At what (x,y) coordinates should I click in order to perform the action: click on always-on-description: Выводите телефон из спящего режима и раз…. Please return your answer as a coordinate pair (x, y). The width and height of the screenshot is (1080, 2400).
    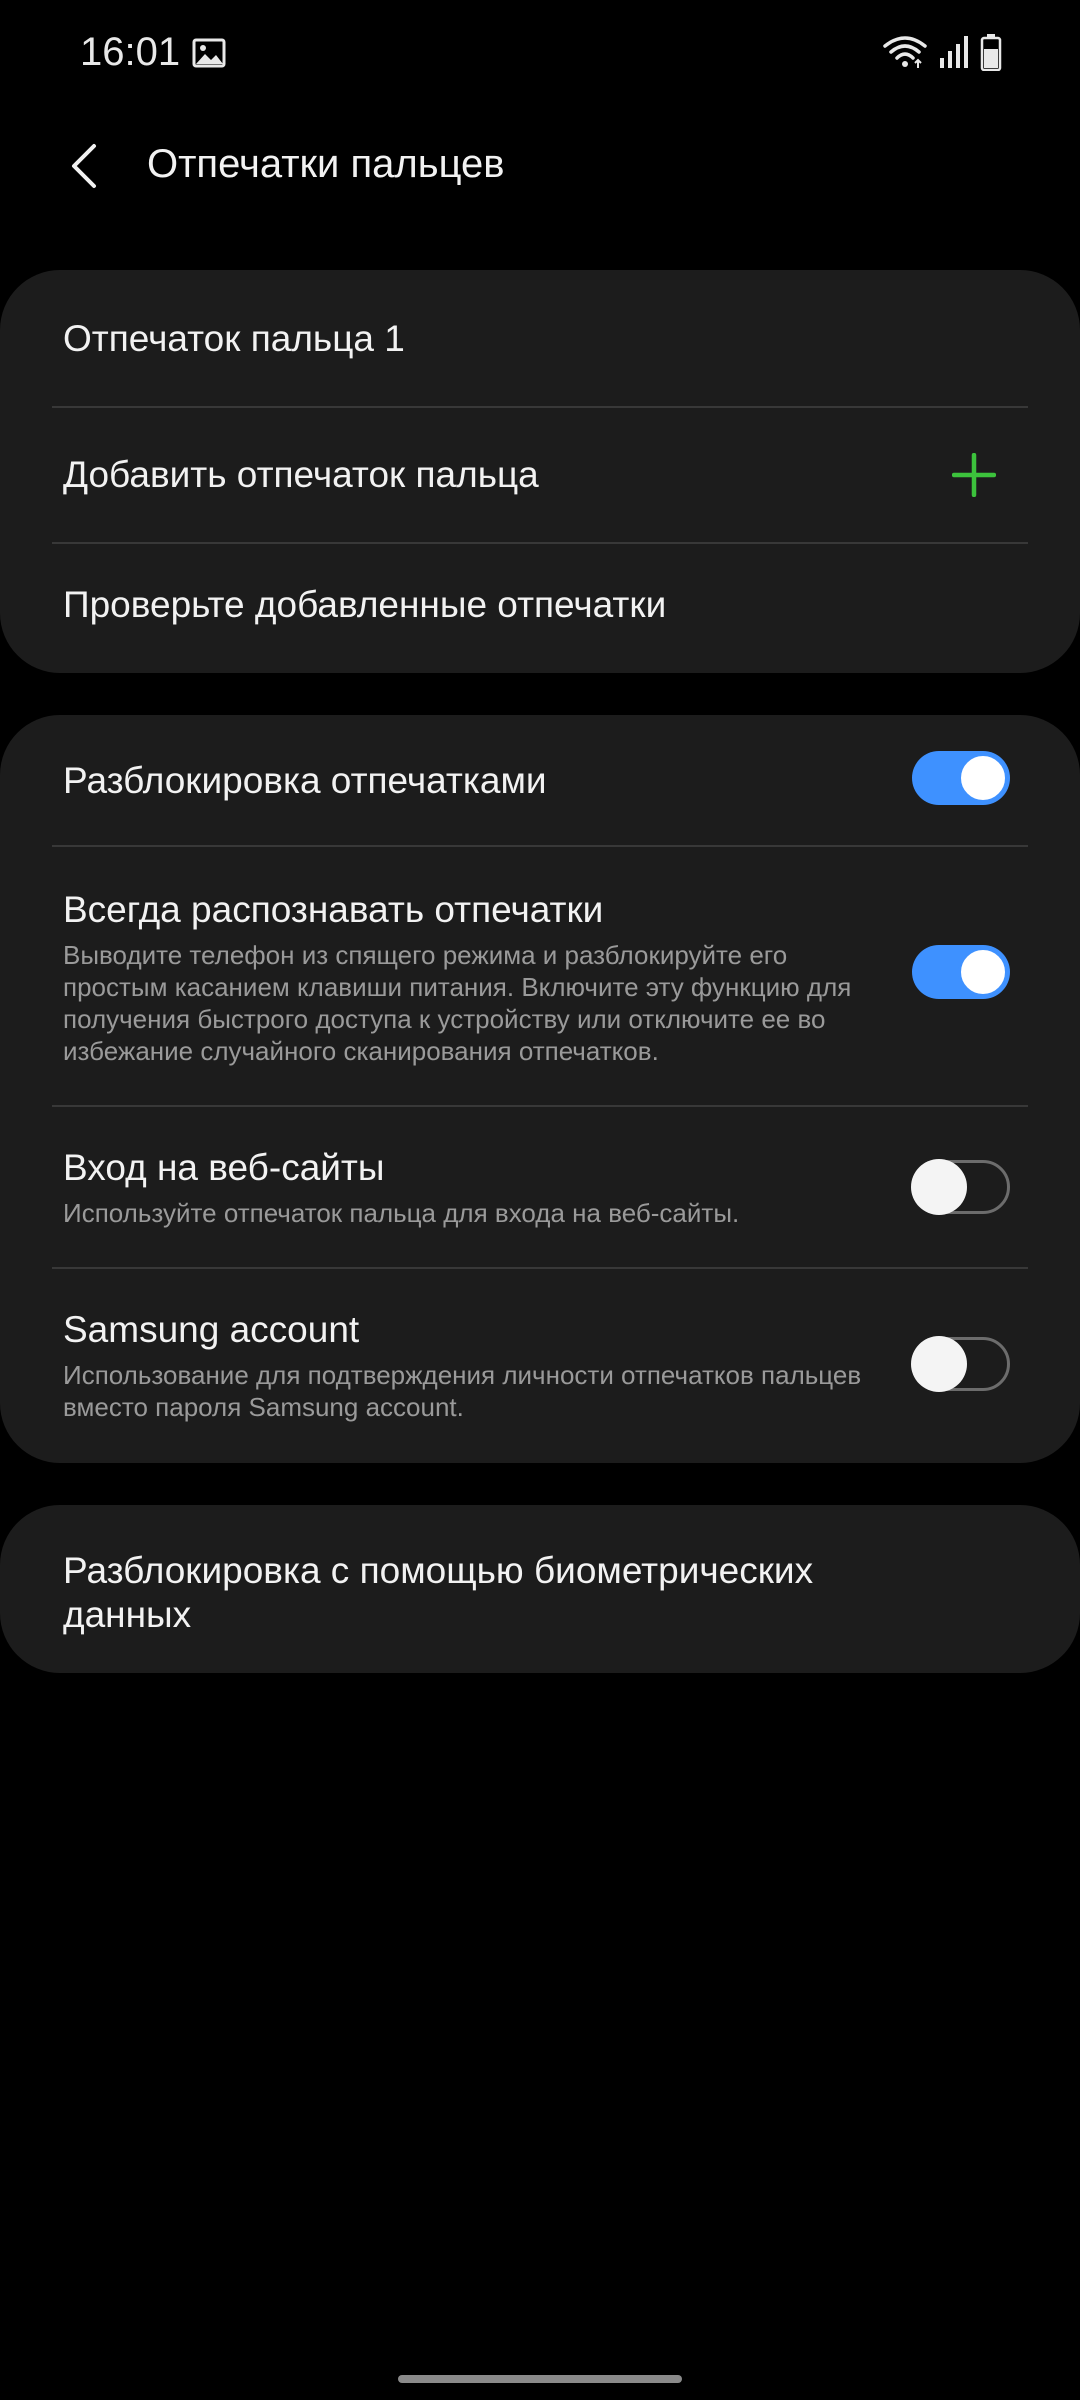
    Looking at the image, I should click on (457, 1003).